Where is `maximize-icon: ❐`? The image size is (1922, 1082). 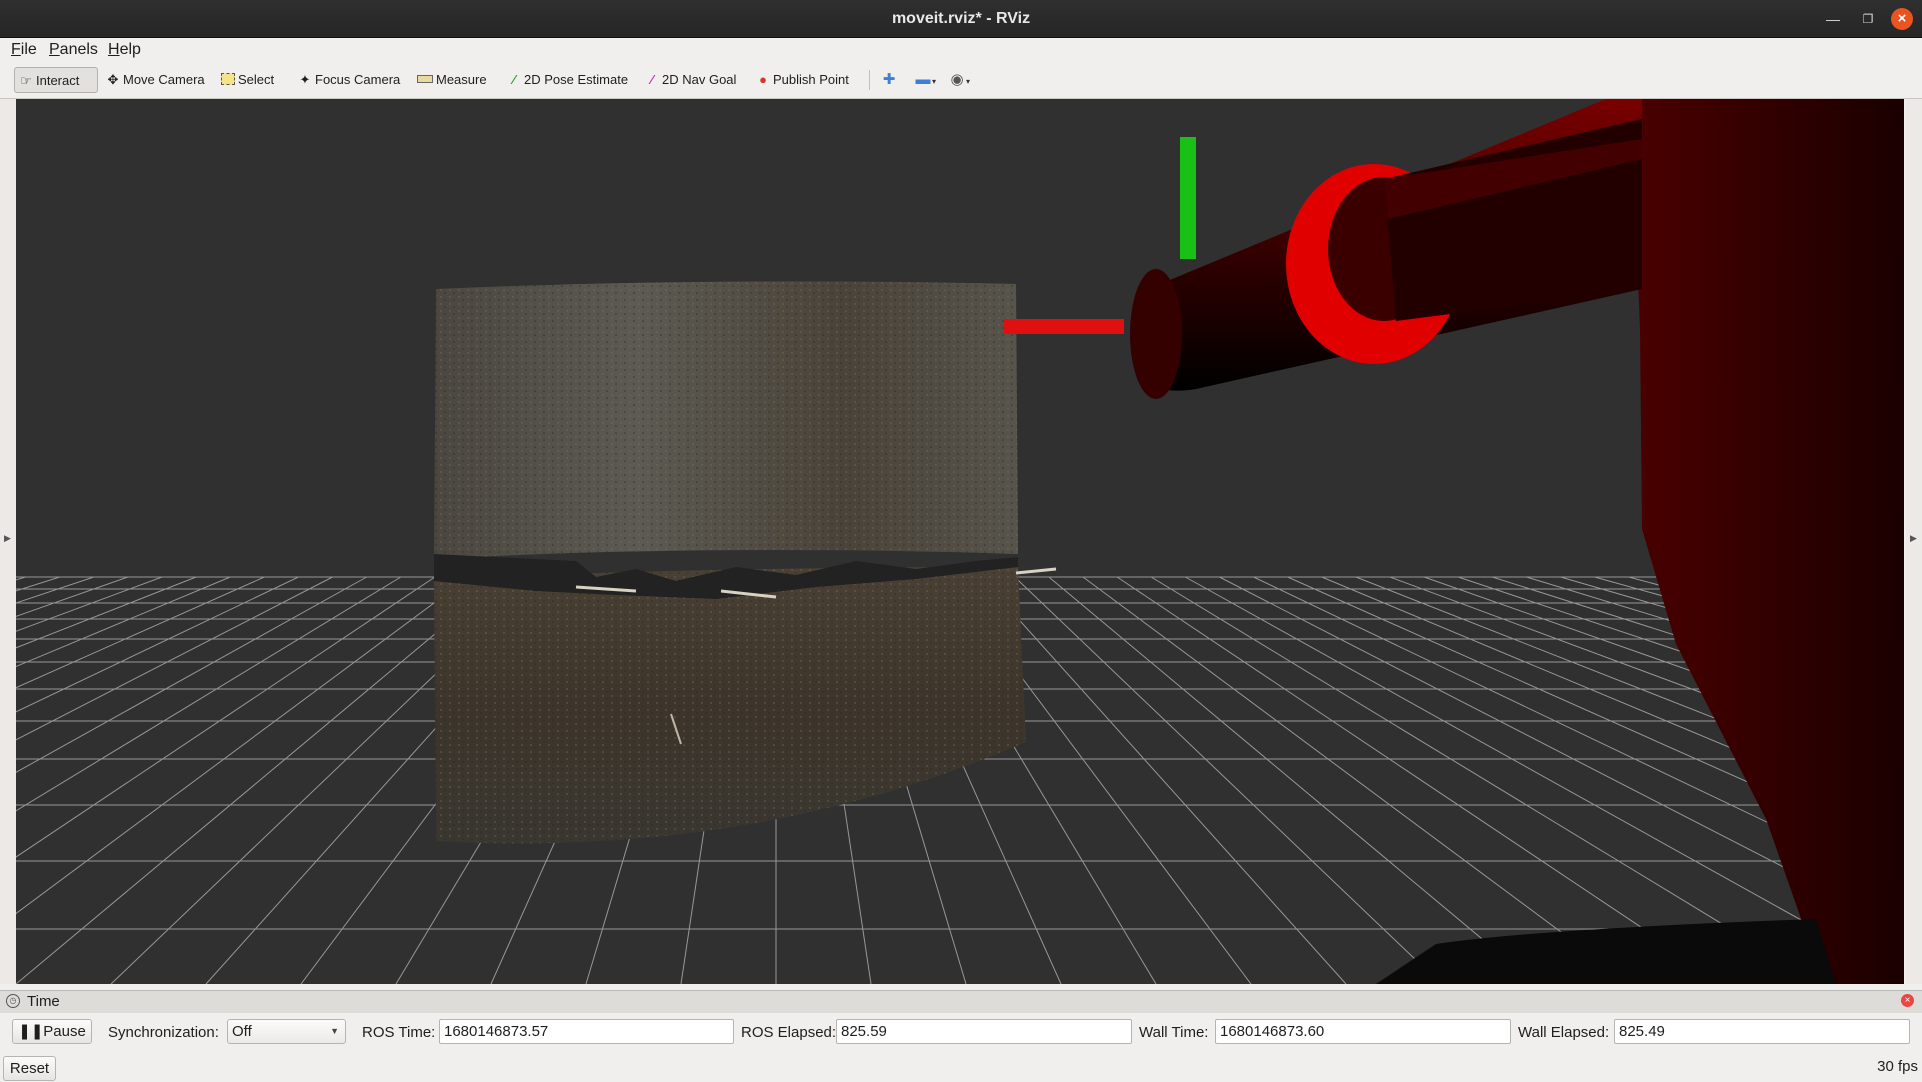
maximize-icon: ❐ is located at coordinates (1868, 19).